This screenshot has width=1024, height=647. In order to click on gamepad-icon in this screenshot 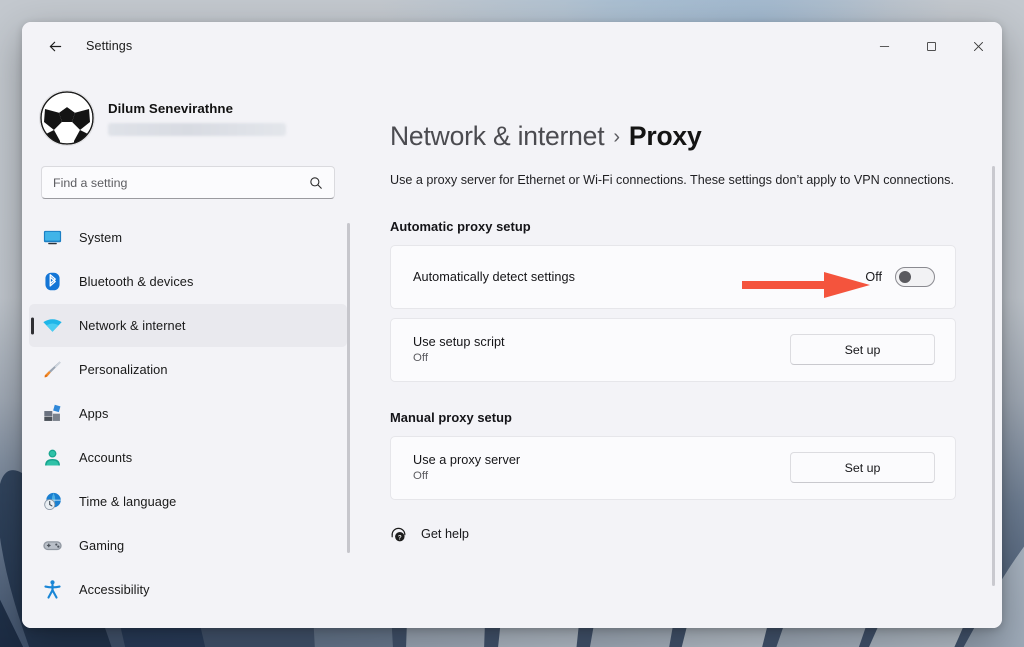, I will do `click(52, 546)`.